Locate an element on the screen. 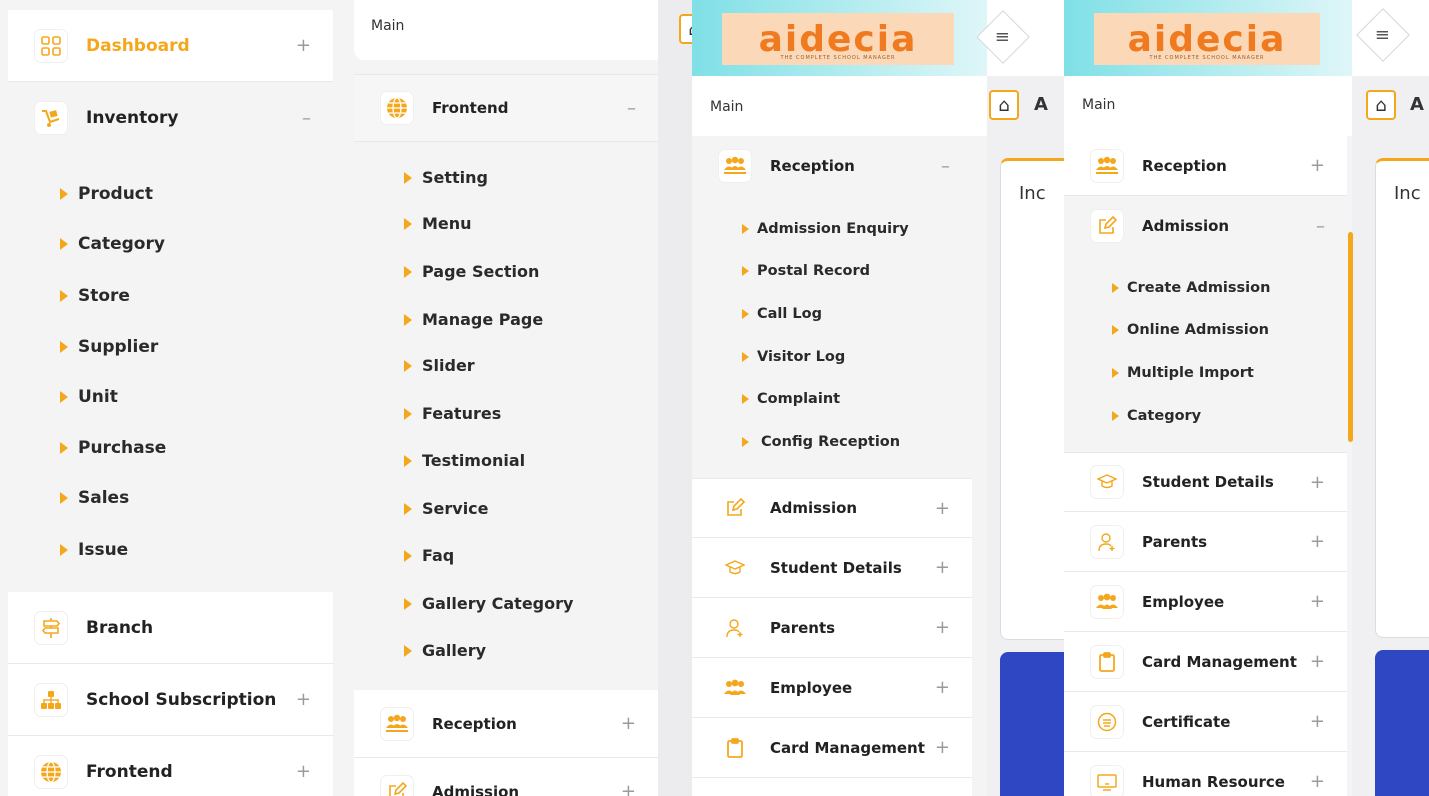 The width and height of the screenshot is (1429, 796). submenu-item-create-admission: Create Admission is located at coordinates (1191, 288).